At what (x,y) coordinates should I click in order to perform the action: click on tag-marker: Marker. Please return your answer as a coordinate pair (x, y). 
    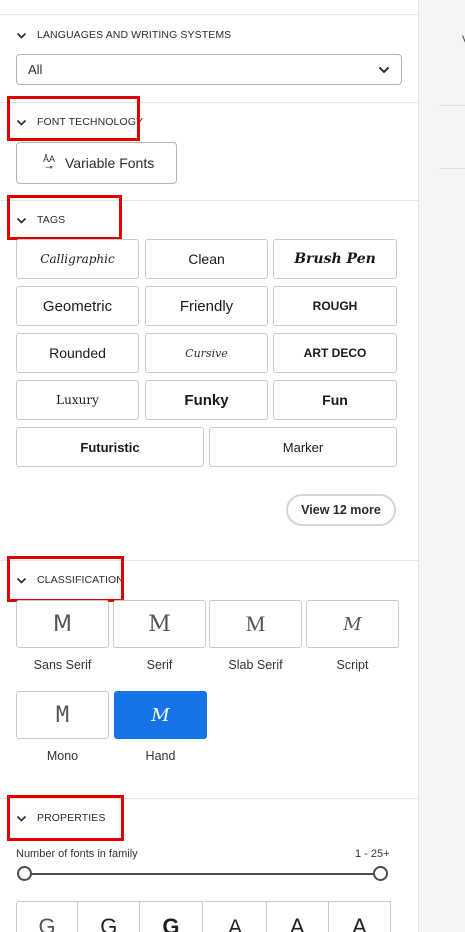
    Looking at the image, I should click on (303, 447).